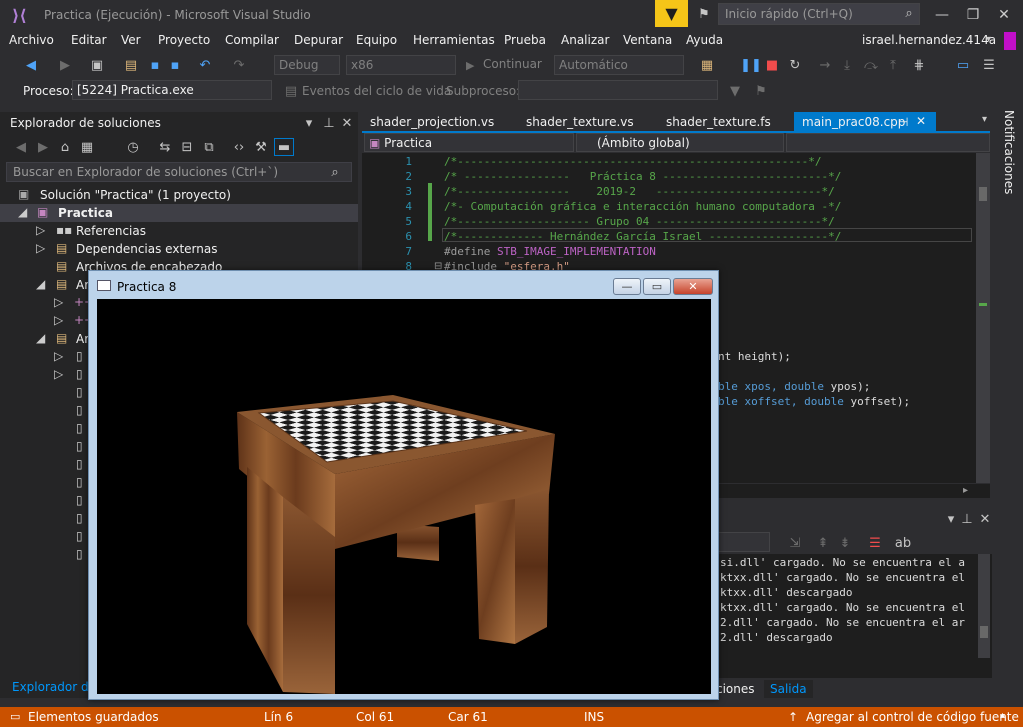 This screenshot has width=1023, height=727. What do you see at coordinates (187, 147) in the screenshot?
I see `collapse-icon: ⊟` at bounding box center [187, 147].